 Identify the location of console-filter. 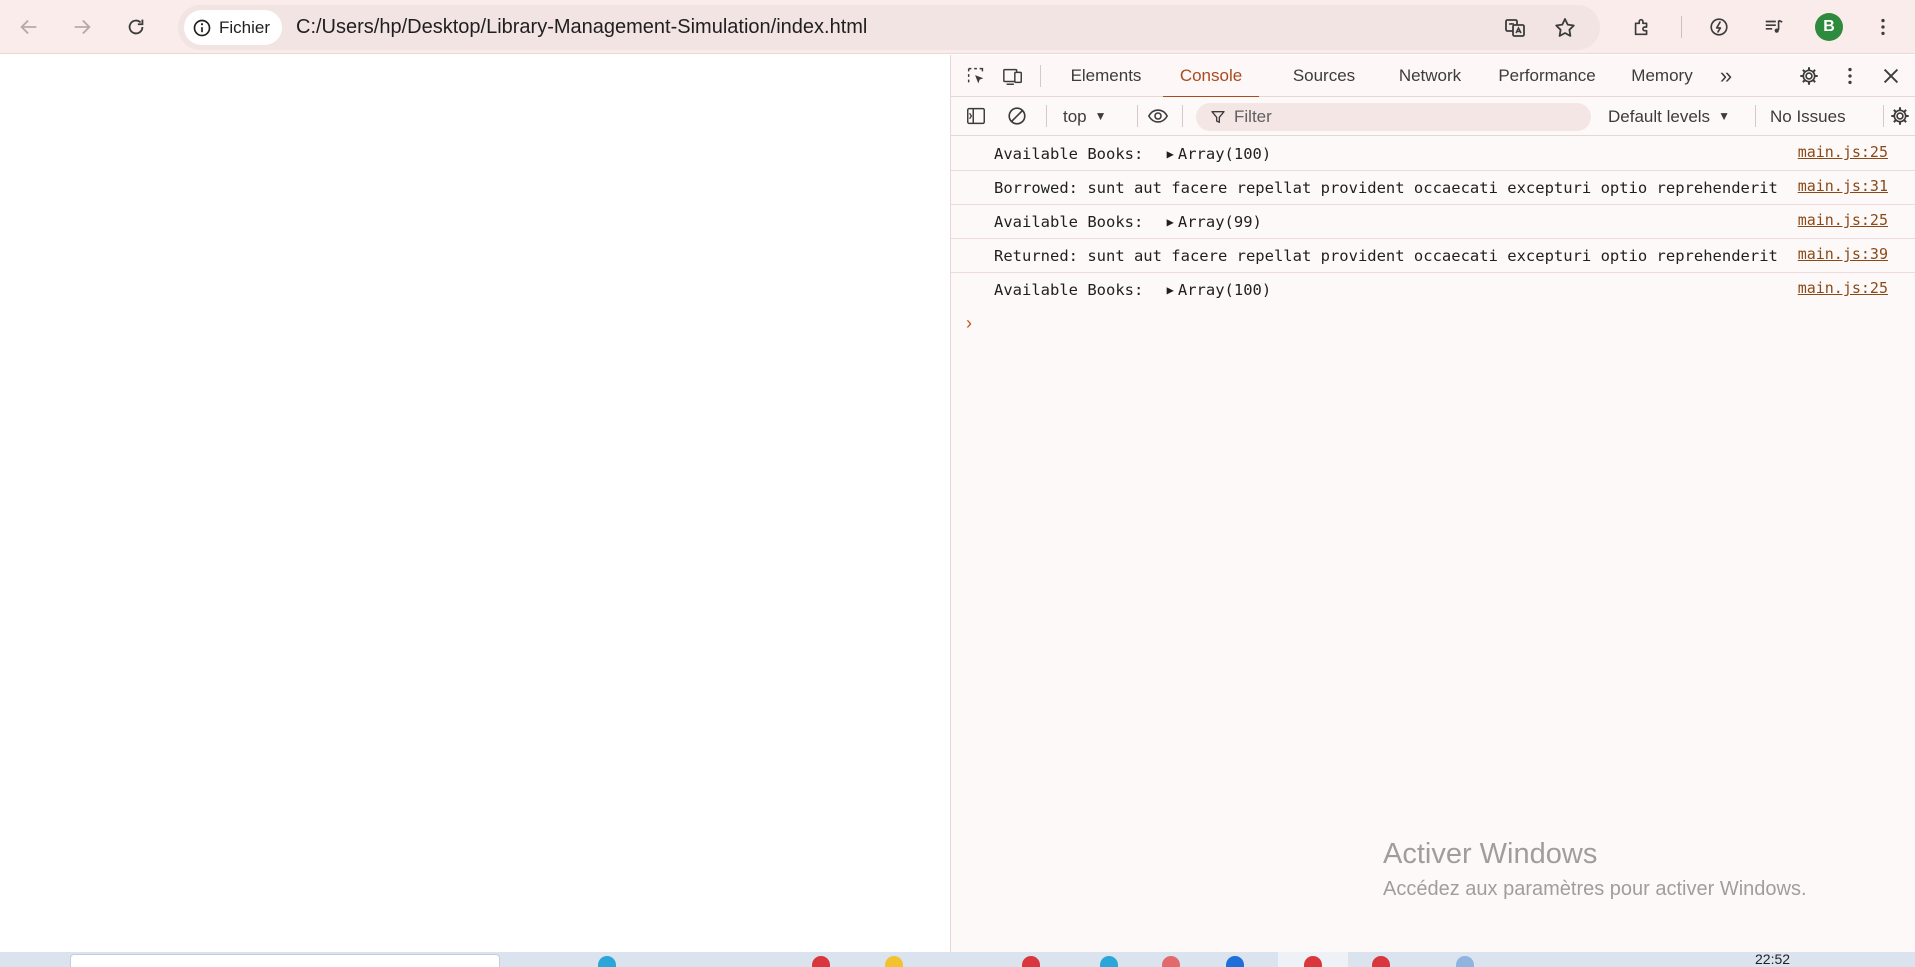
(1393, 117).